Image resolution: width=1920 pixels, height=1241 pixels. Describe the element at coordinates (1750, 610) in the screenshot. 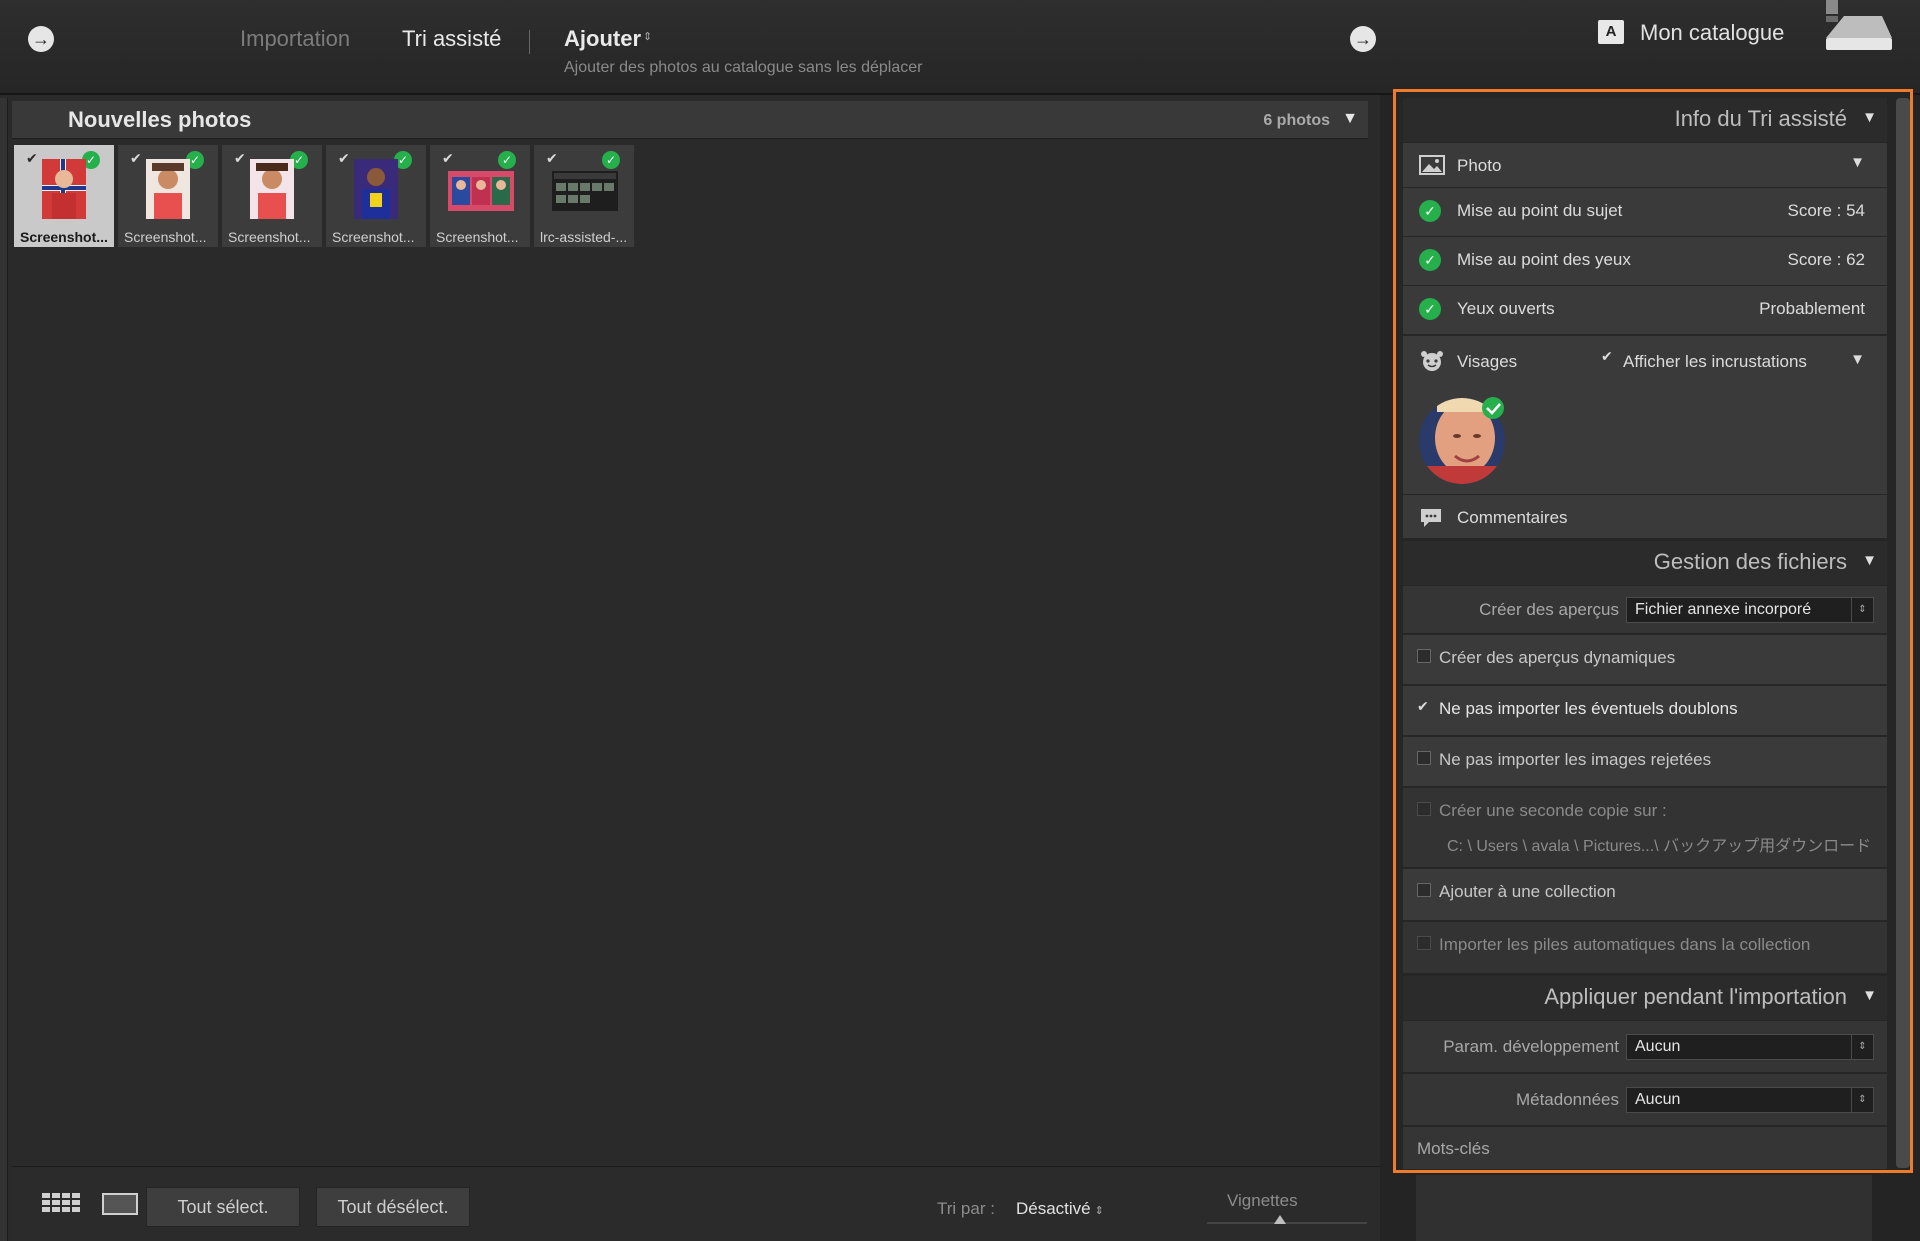

I see `previews-select: Fichier annexe incorporé ⇕` at that location.